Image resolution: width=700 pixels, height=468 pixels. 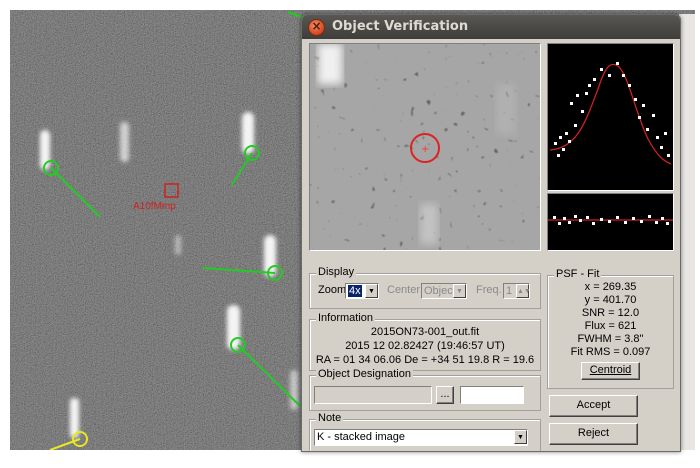 What do you see at coordinates (364, 374) in the screenshot?
I see `designation-label: Object Designation` at bounding box center [364, 374].